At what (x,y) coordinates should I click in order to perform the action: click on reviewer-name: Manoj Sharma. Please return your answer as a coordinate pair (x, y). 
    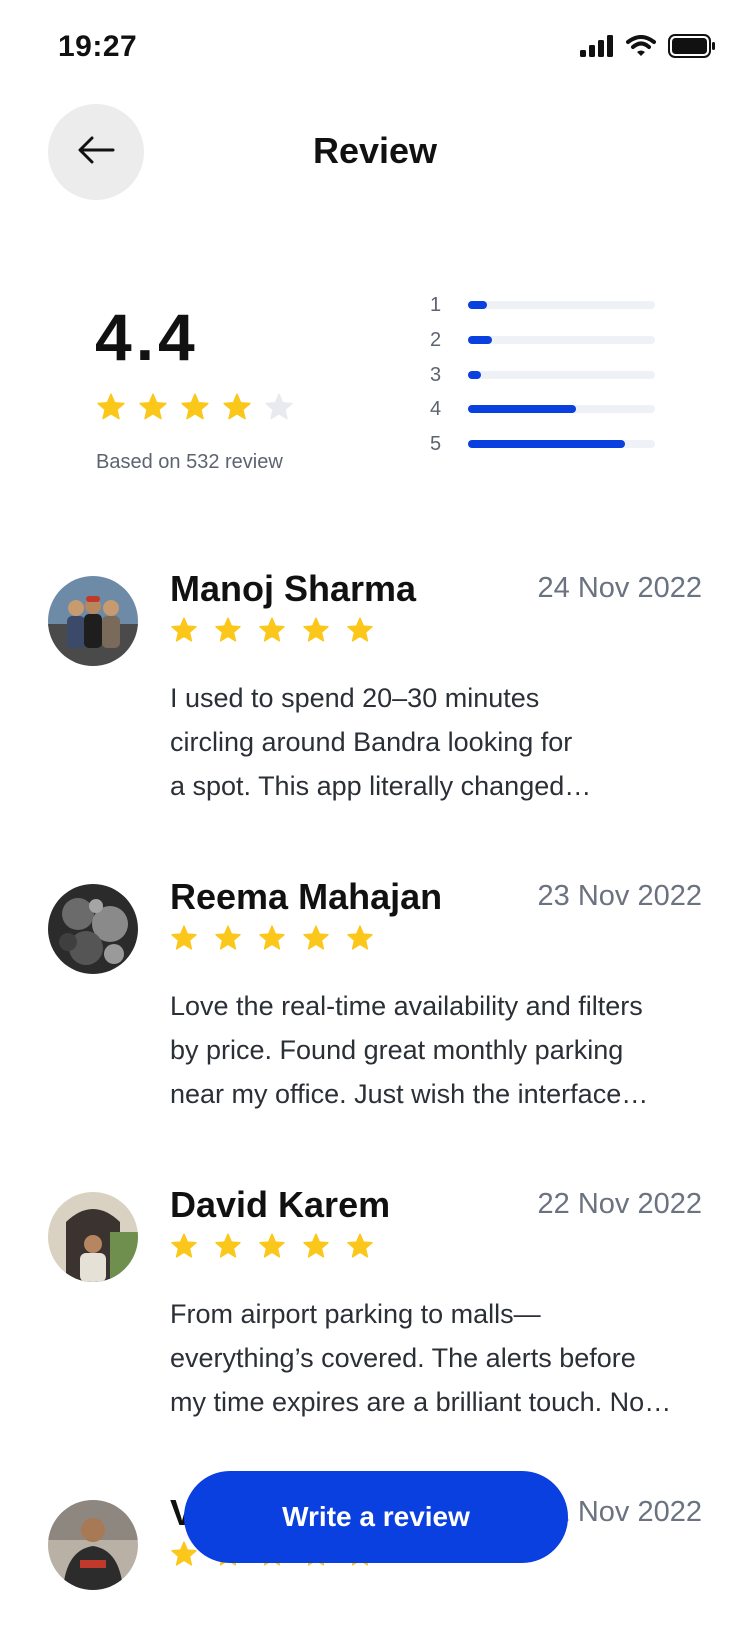
    Looking at the image, I should click on (293, 588).